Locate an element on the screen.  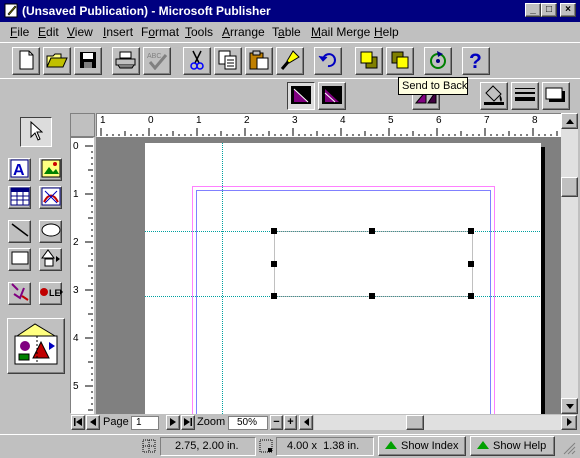
table-frame-tool is located at coordinates (19, 197).